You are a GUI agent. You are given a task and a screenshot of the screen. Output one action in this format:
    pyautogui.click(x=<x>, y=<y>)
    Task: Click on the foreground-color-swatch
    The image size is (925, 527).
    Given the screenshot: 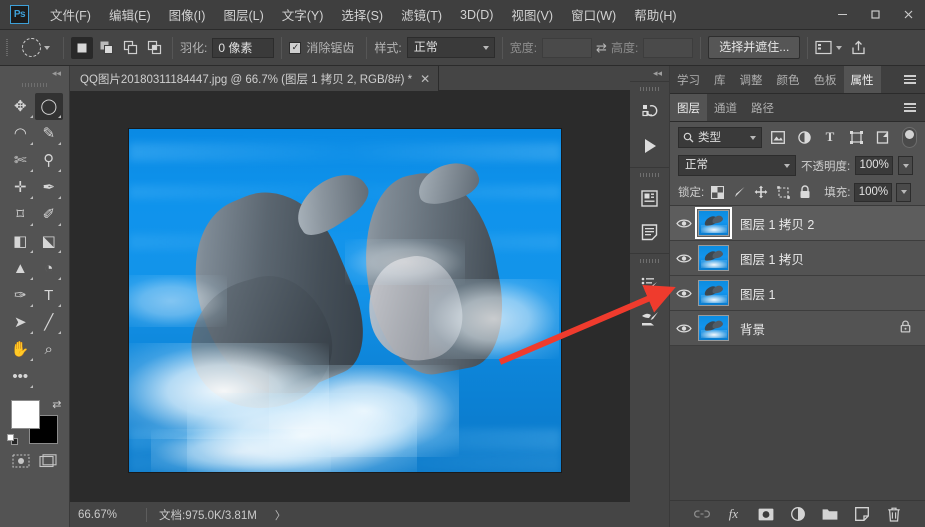 What is the action you would take?
    pyautogui.click(x=25, y=414)
    